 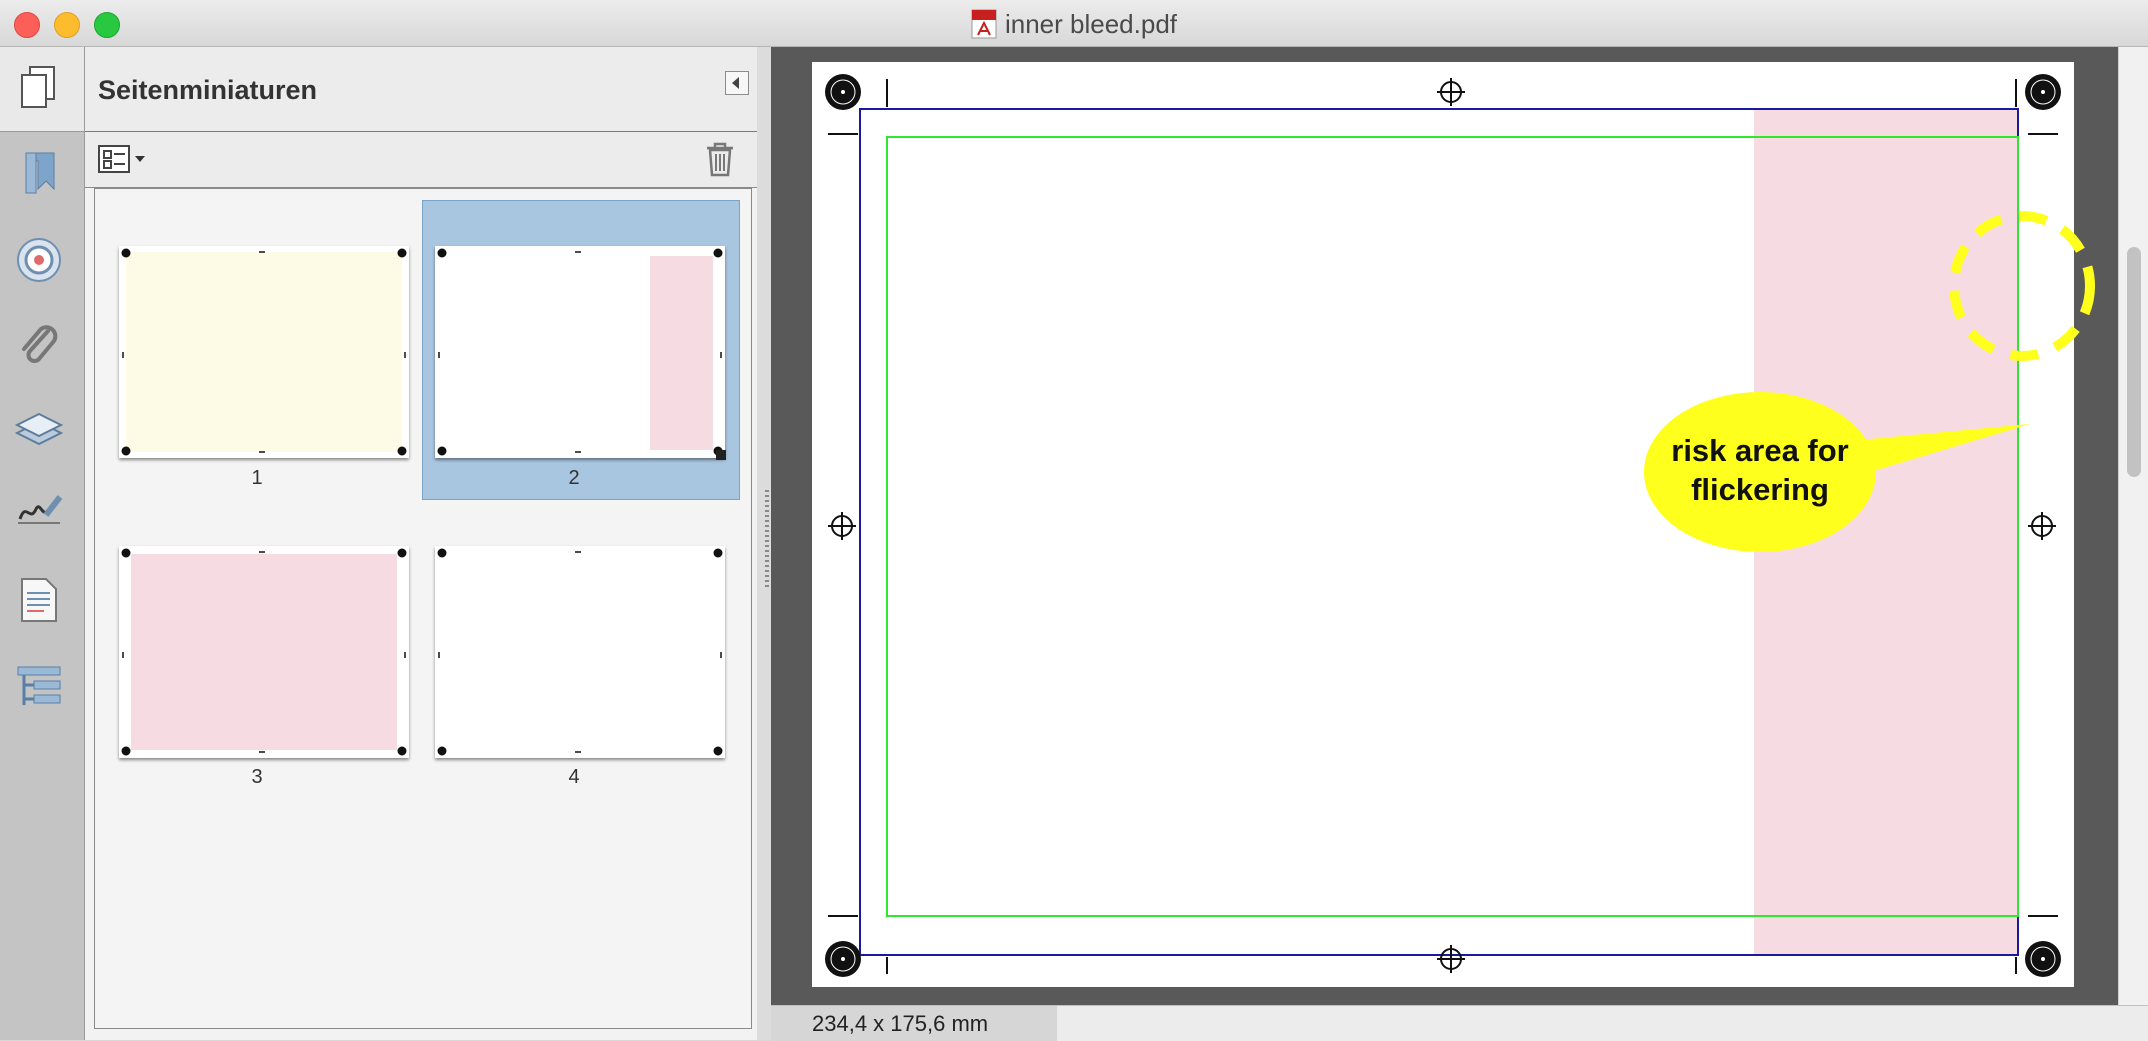 I want to click on callout-text-line-1: risk area for, so click(x=1760, y=450).